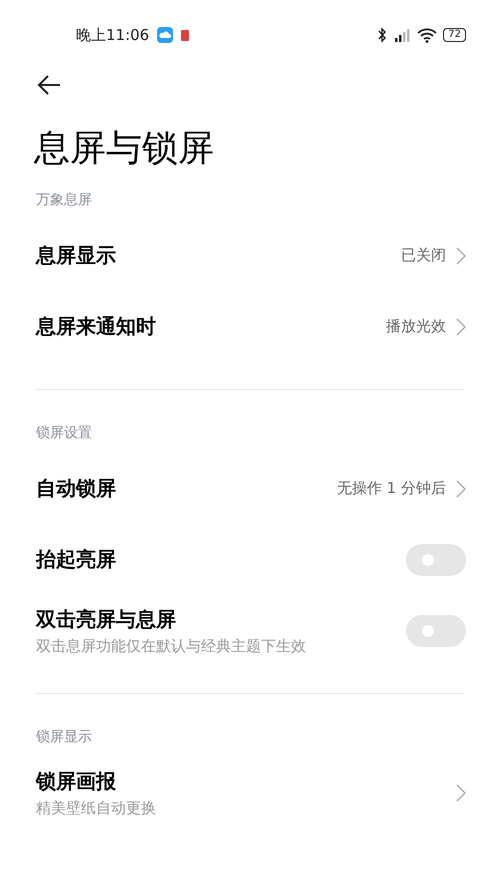 The image size is (500, 888). Describe the element at coordinates (64, 433) in the screenshot. I see `section-header: 锁屏设置` at that location.